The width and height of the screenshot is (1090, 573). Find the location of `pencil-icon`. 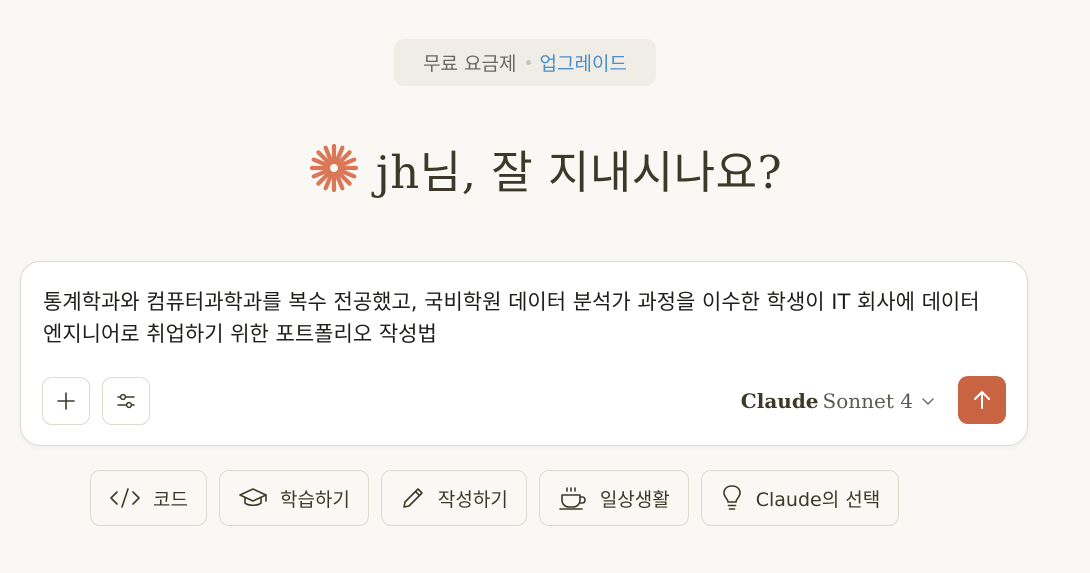

pencil-icon is located at coordinates (413, 498).